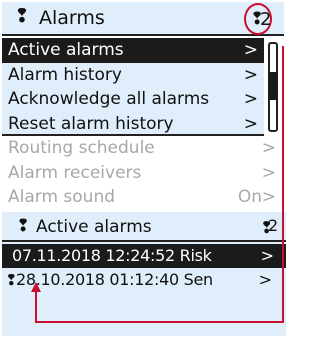 This screenshot has height=338, width=320. I want to click on alarm-list-item: 07.11.2018 12:24:52 Risk >, so click(144, 256).